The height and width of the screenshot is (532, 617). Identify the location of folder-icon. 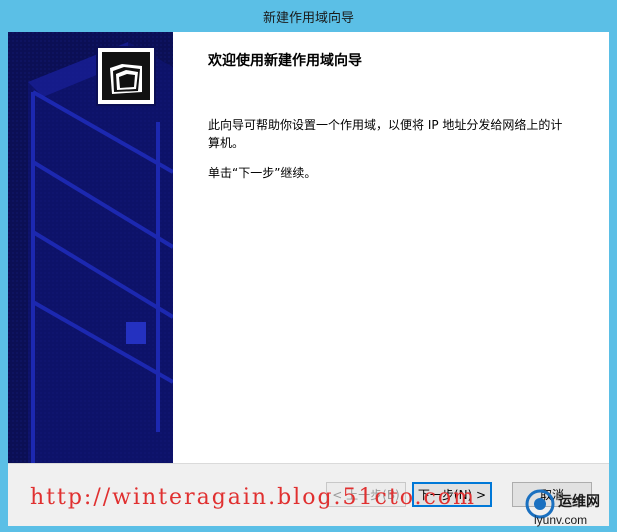
(126, 76).